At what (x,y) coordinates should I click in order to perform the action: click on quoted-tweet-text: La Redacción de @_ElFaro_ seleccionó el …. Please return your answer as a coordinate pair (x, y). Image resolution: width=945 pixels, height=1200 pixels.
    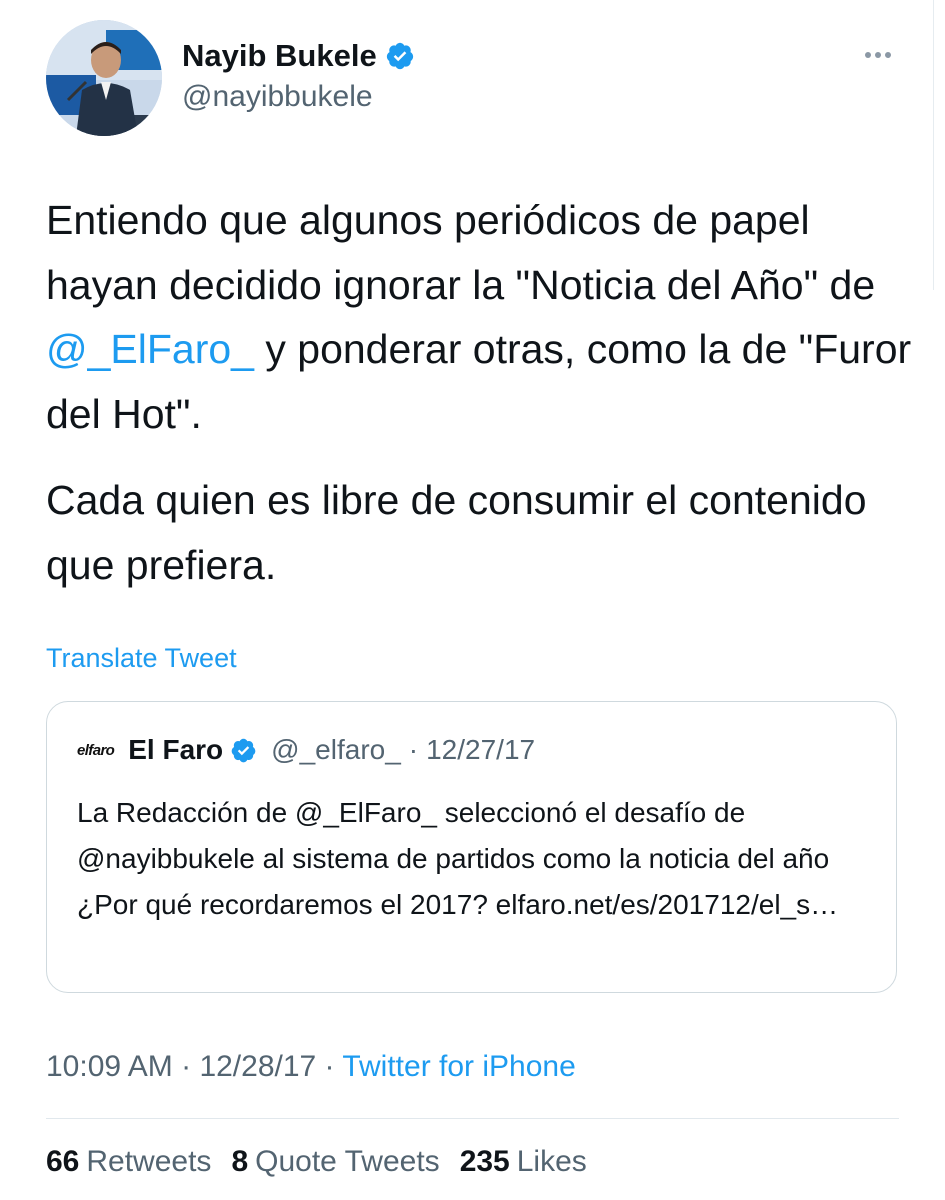
    Looking at the image, I should click on (458, 858).